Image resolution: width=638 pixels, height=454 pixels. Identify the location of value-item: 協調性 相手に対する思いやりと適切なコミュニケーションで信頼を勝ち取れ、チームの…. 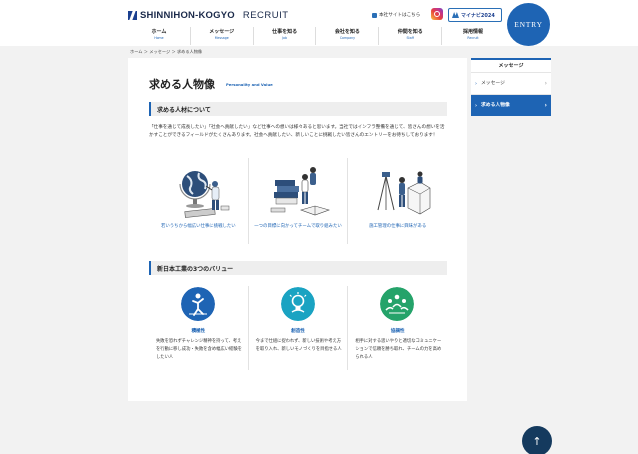
(397, 328).